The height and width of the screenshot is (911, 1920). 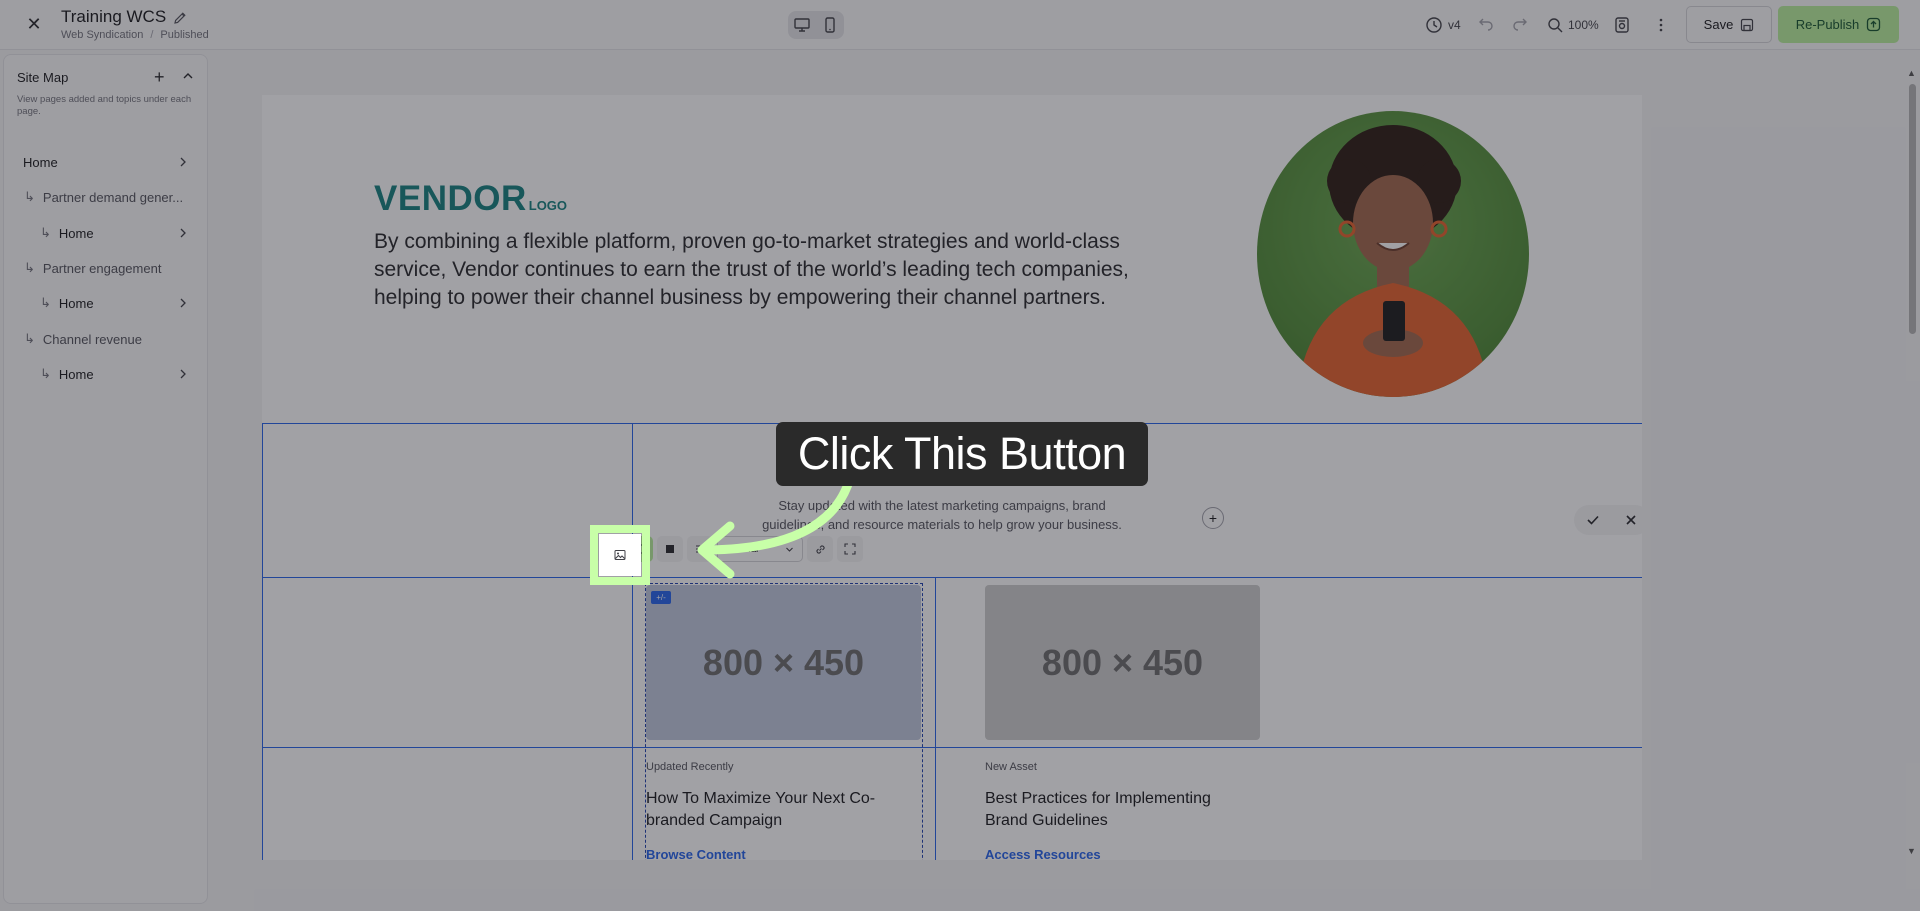 I want to click on curved-arrow-icon, so click(x=776, y=526).